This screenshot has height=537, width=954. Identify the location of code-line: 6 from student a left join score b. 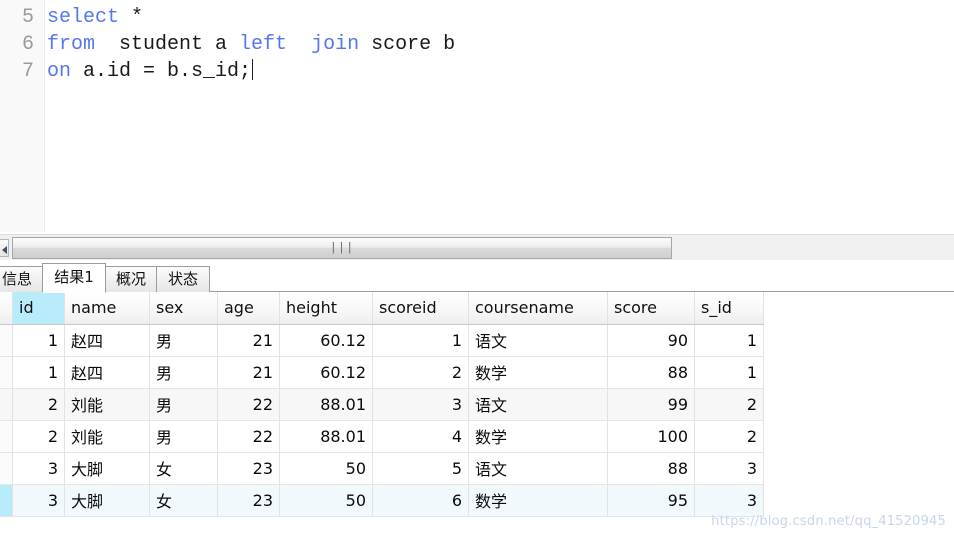
(477, 44).